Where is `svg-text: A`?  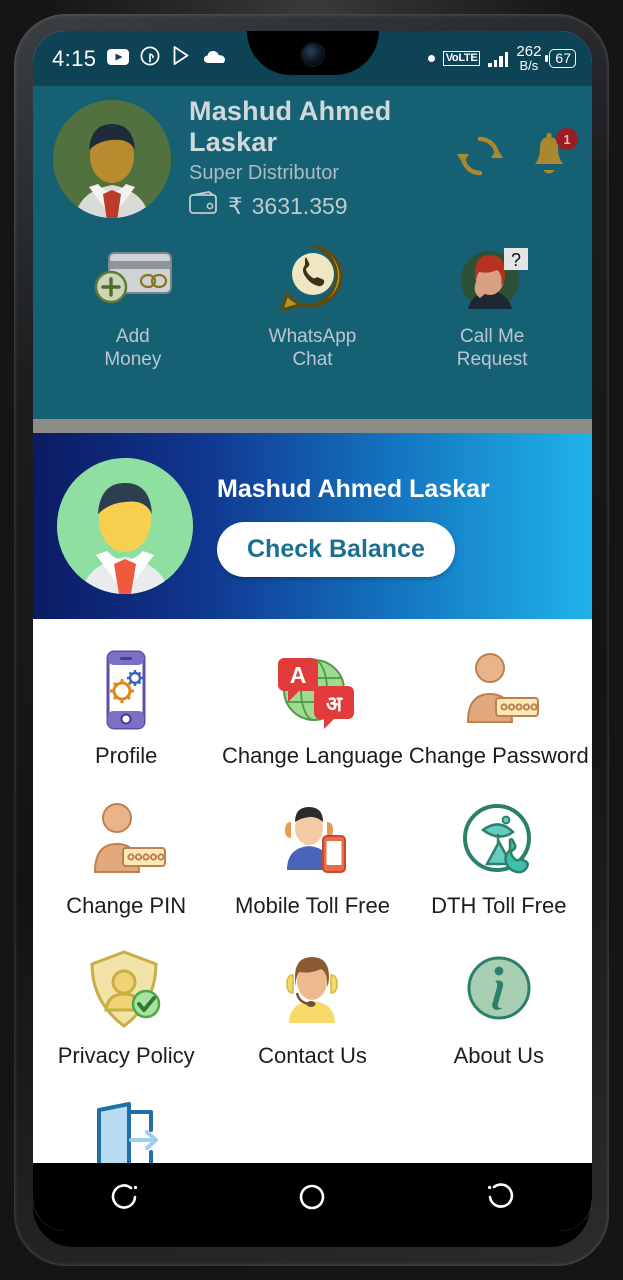
svg-text: A is located at coordinates (298, 675).